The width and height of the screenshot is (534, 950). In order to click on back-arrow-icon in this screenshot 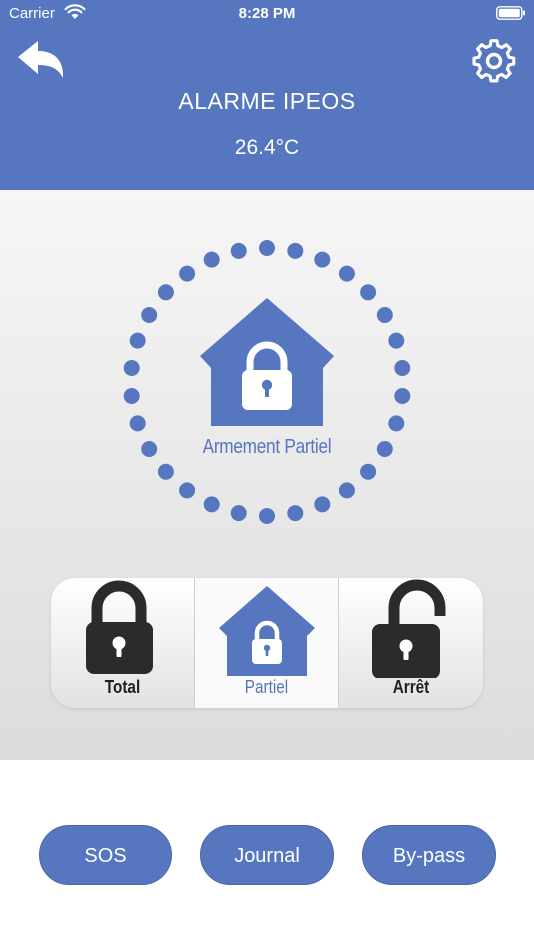, I will do `click(41, 59)`.